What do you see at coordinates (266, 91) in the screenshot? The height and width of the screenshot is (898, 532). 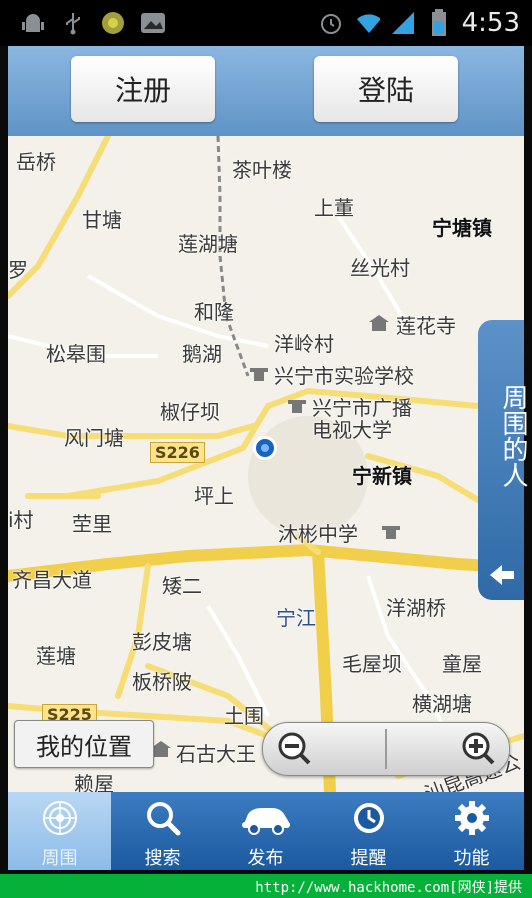 I see `header-bar: 注册 登陆` at bounding box center [266, 91].